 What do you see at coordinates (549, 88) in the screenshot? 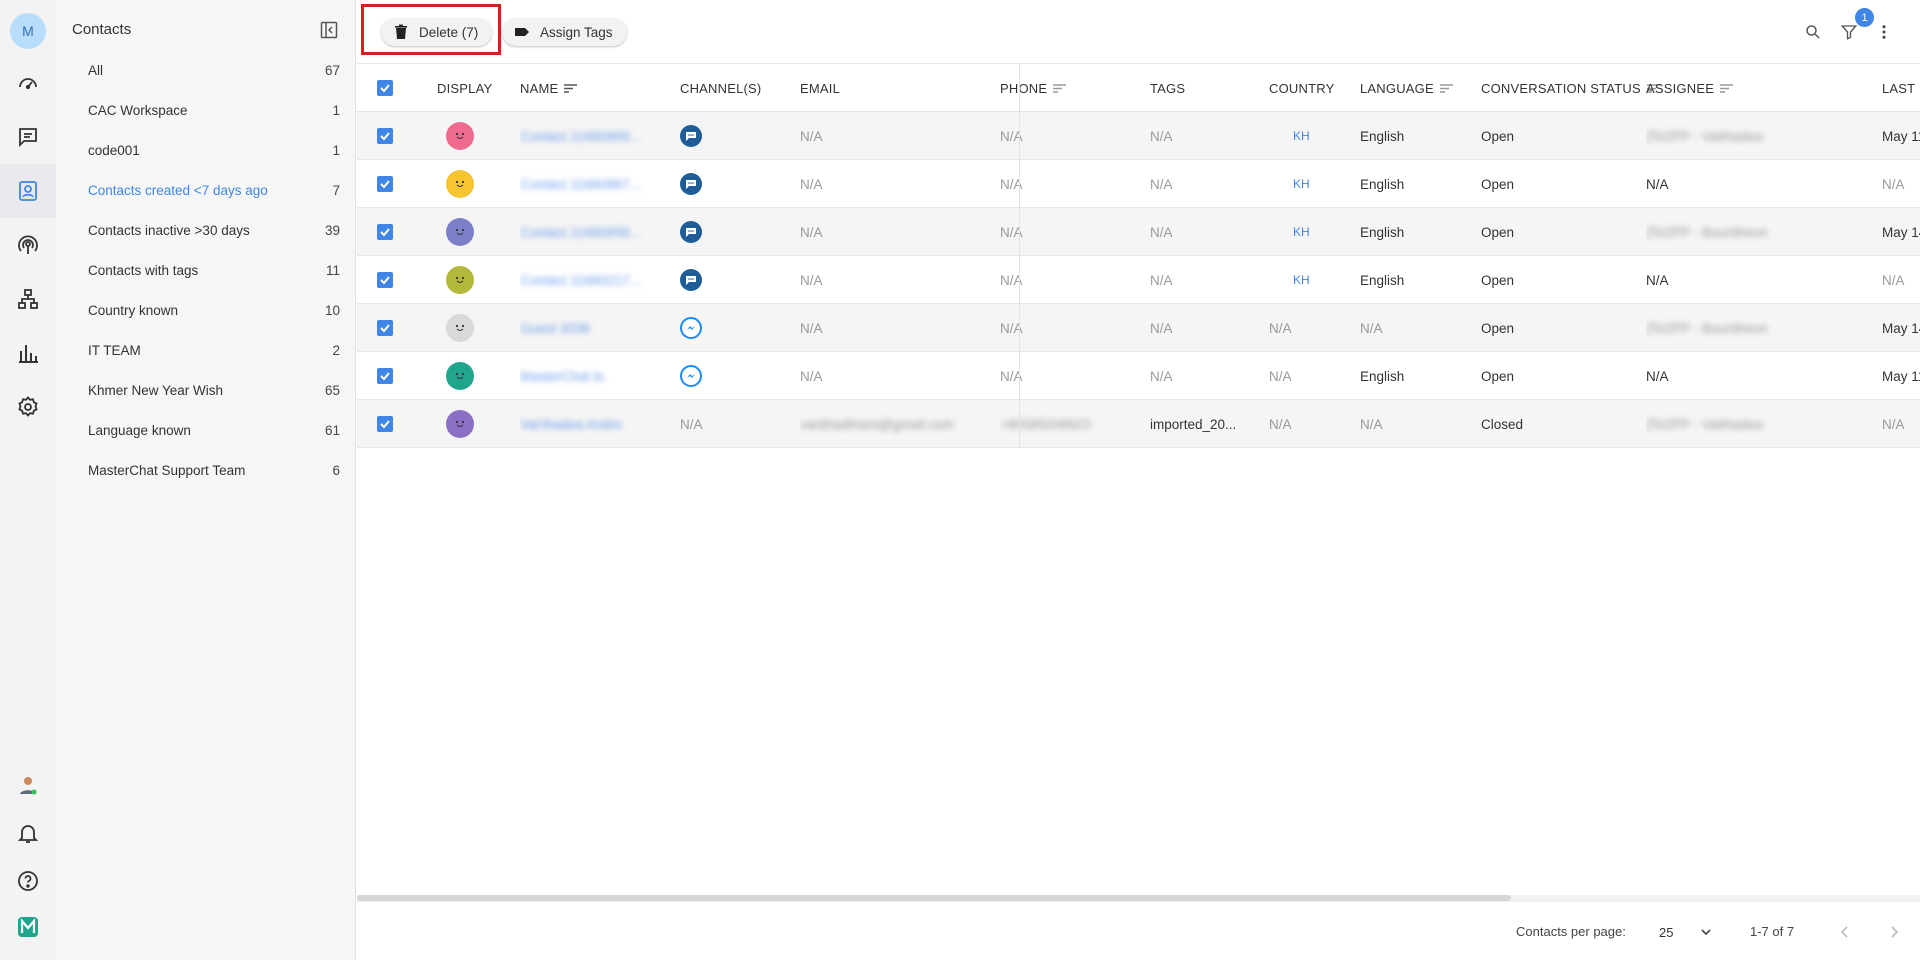
I see `header-name: NAME` at bounding box center [549, 88].